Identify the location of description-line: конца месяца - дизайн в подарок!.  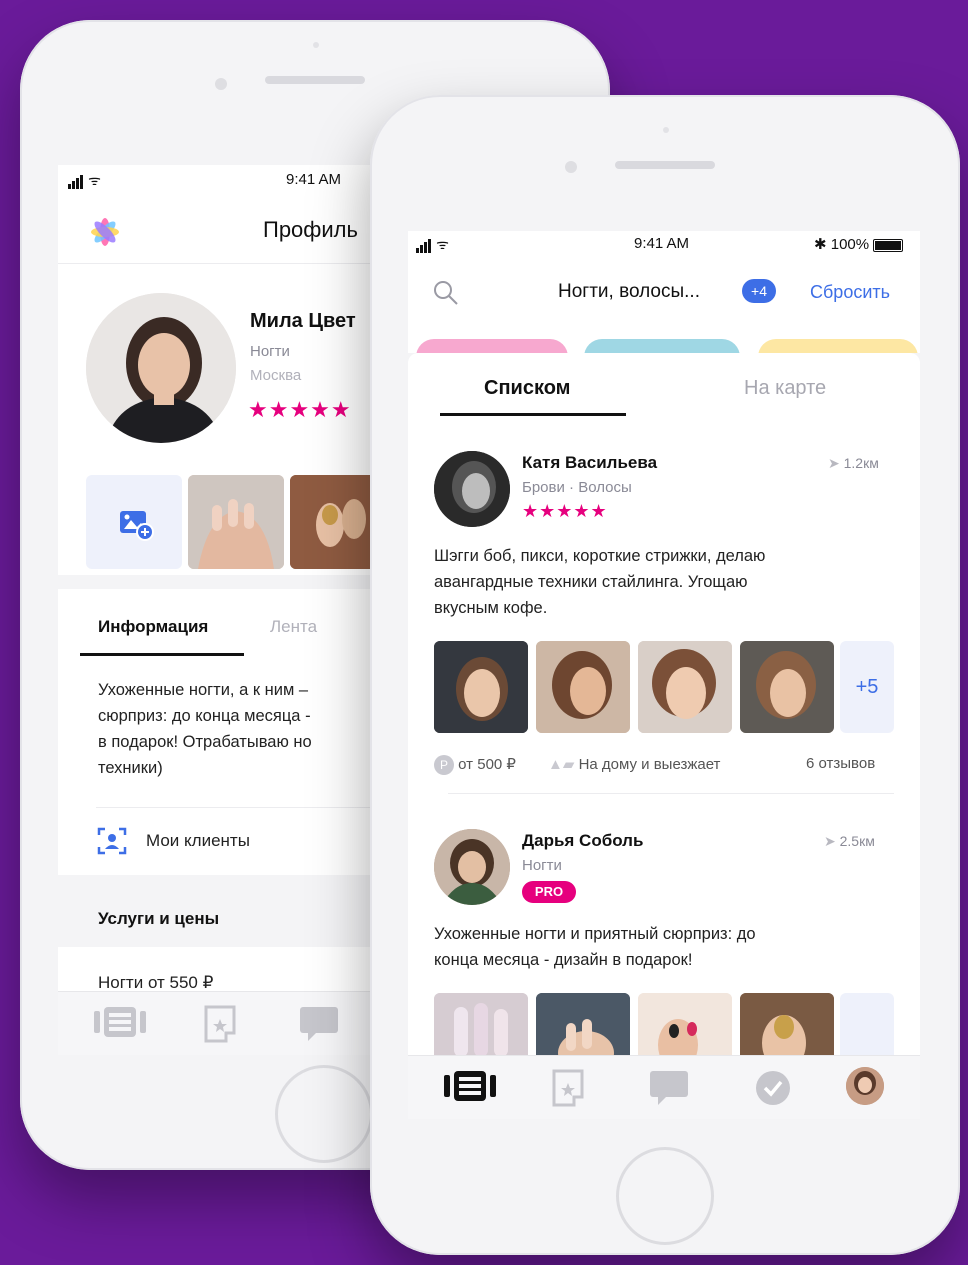
(563, 960).